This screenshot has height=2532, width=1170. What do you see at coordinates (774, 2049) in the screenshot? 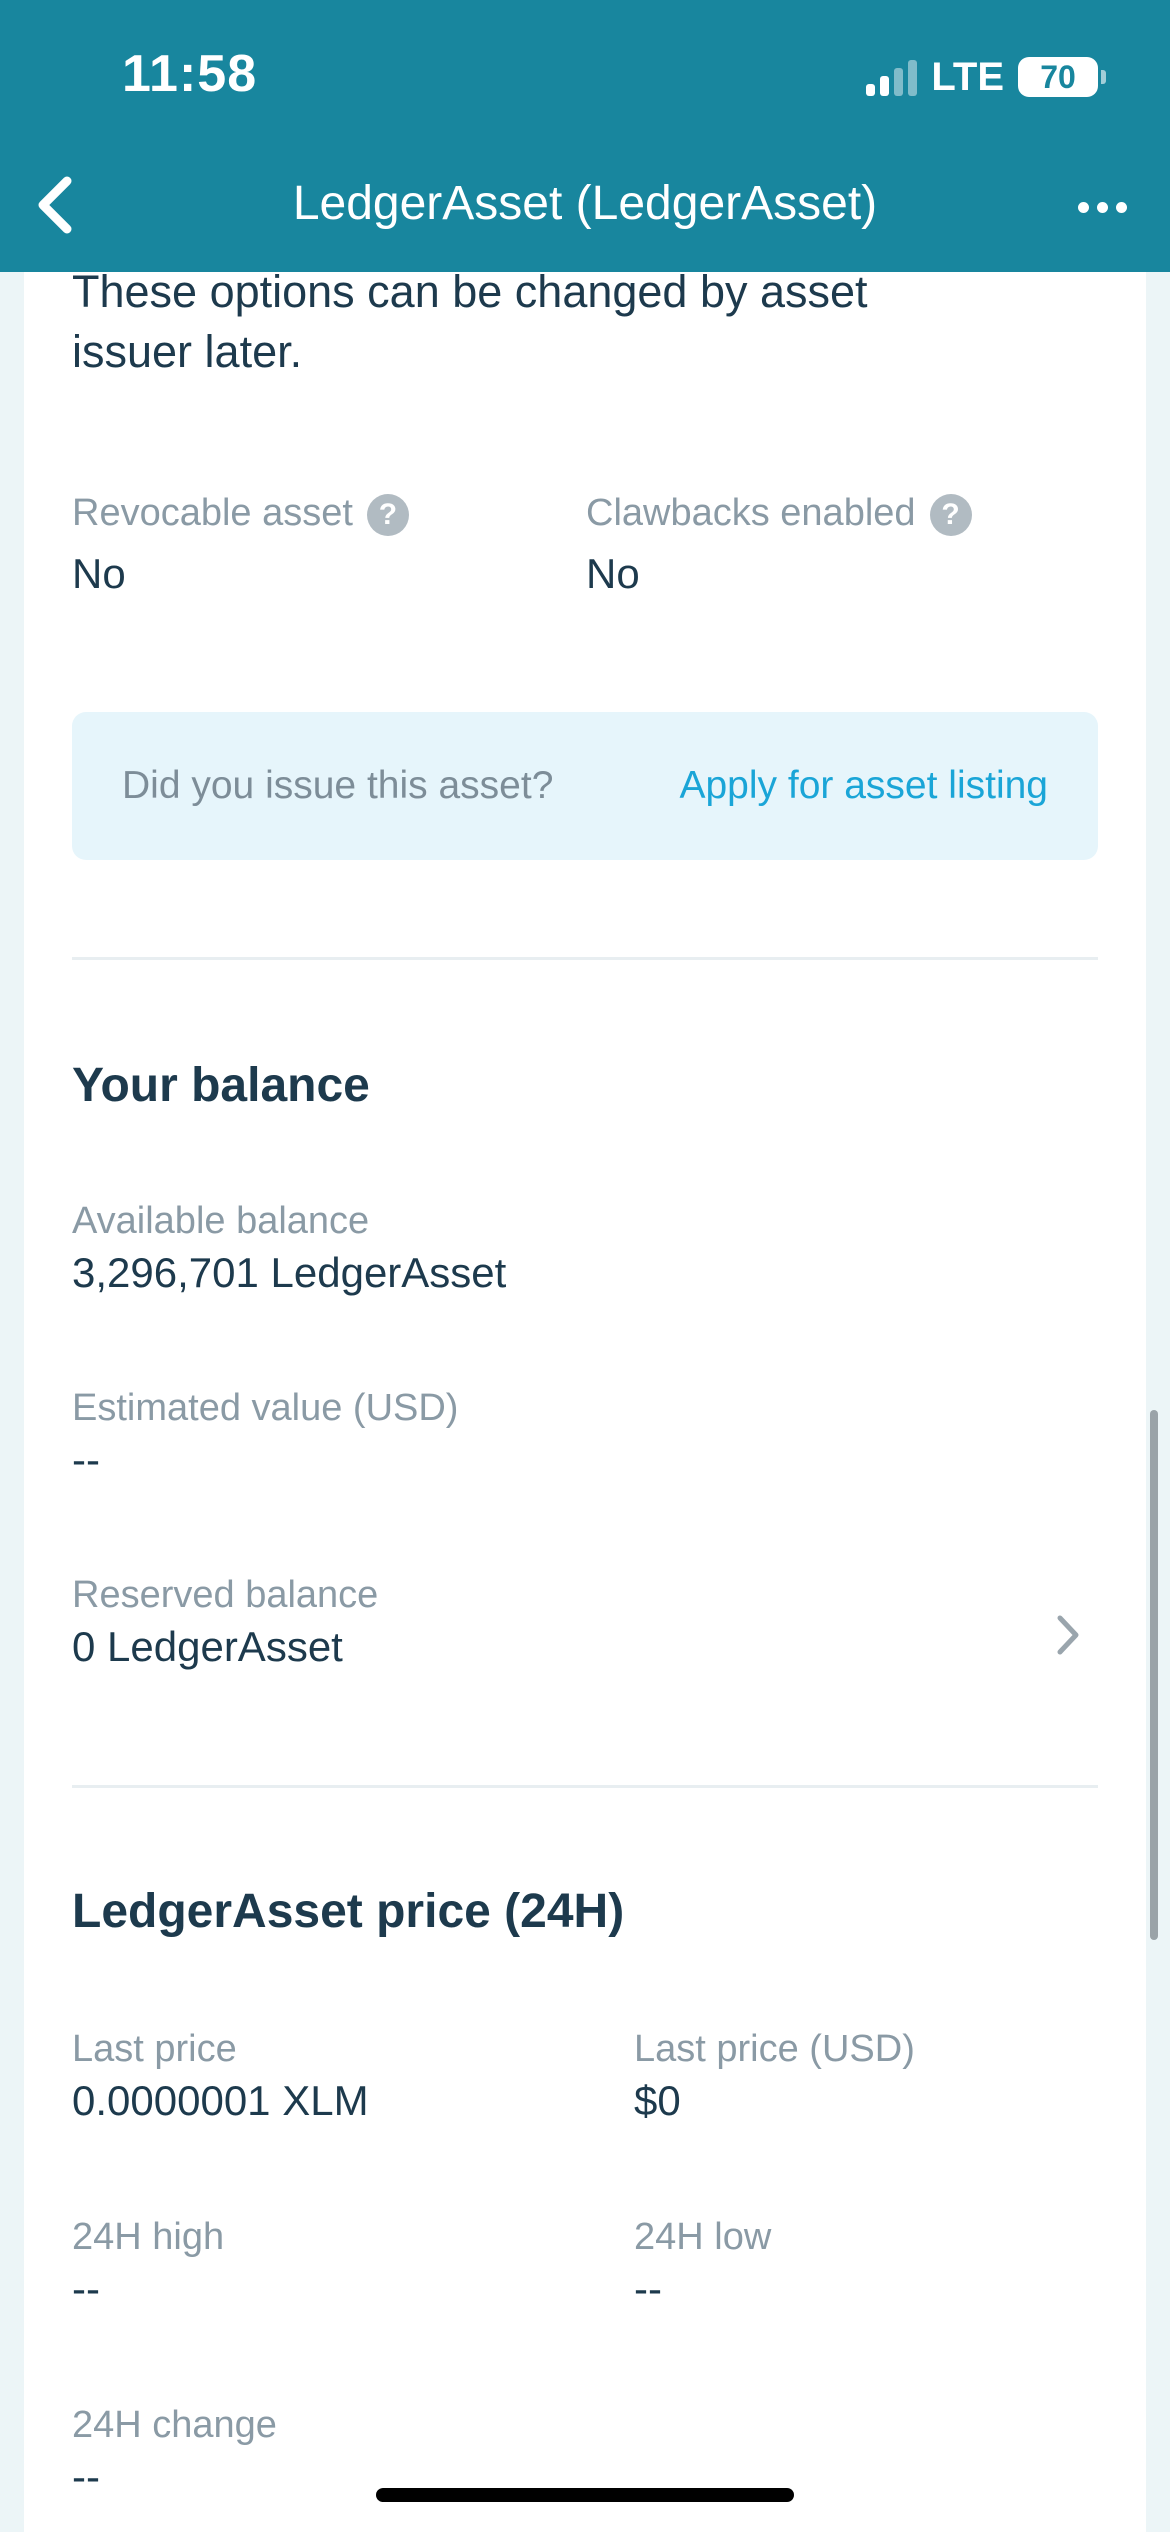
I see `last-price-usd-label: Last price (USD)` at bounding box center [774, 2049].